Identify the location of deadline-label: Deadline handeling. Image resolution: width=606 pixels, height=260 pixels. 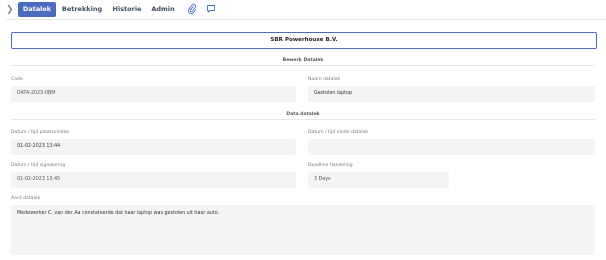
(330, 165).